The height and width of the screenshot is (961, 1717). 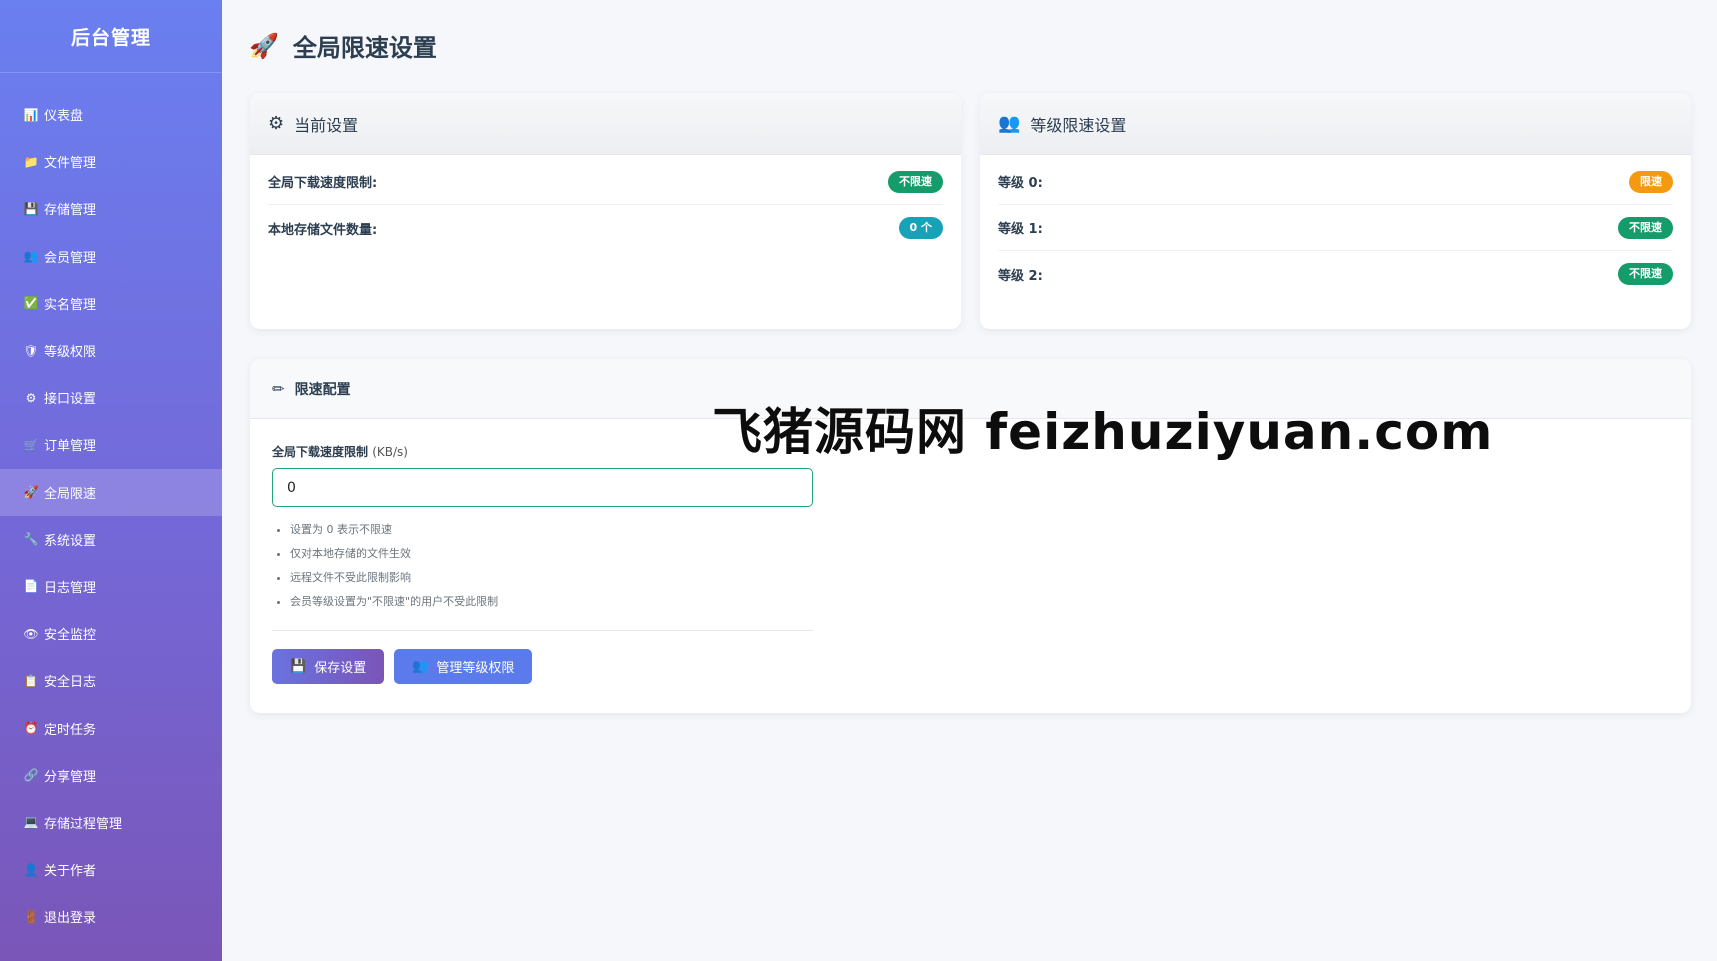 What do you see at coordinates (111, 869) in the screenshot?
I see `sidebar-item-about: 👤 关于作者` at bounding box center [111, 869].